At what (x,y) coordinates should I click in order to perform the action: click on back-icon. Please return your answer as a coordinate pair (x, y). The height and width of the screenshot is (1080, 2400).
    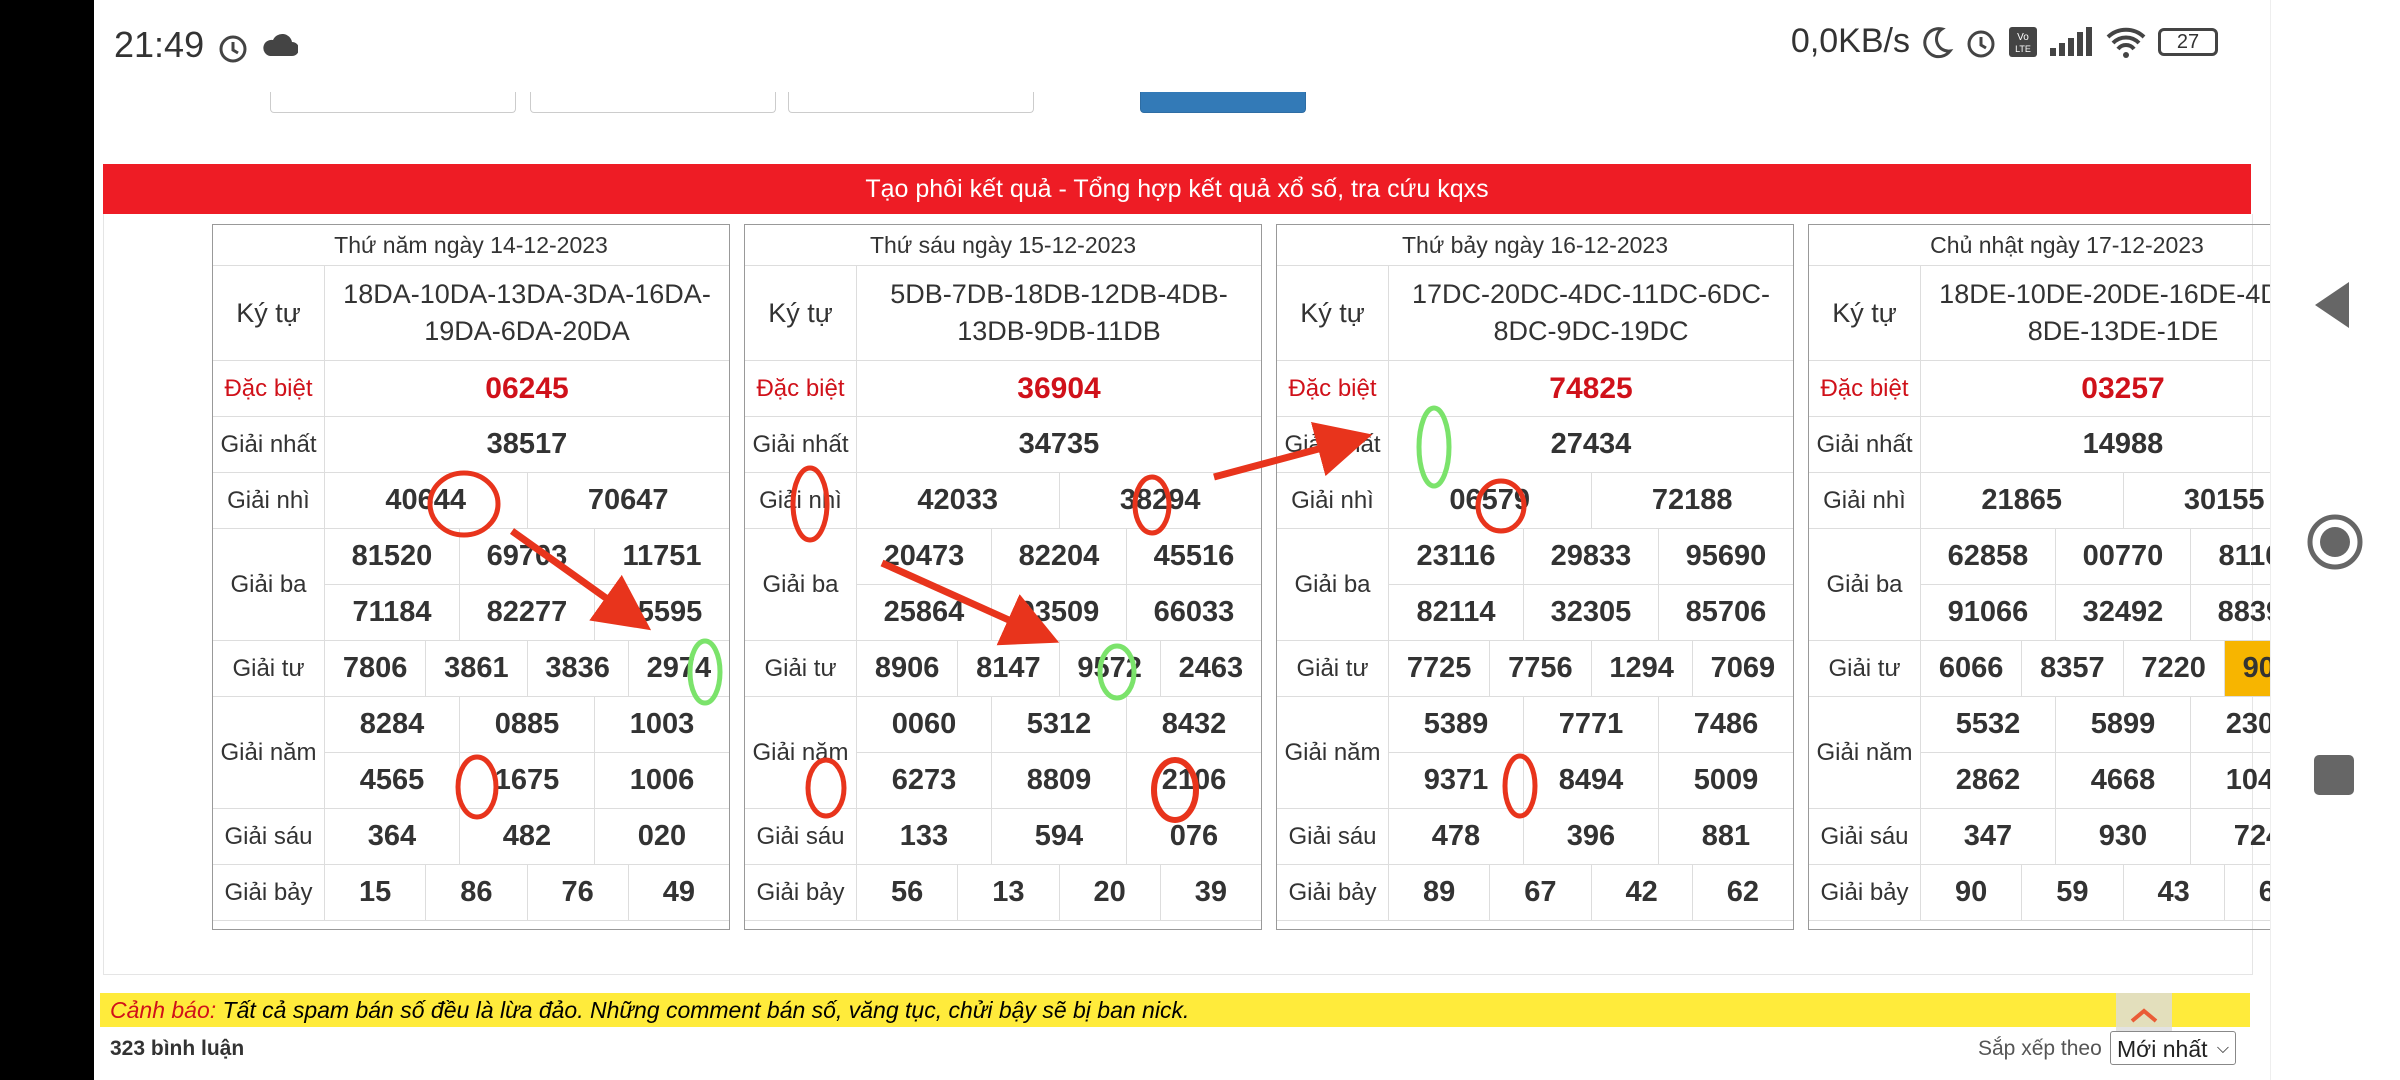
    Looking at the image, I should click on (2331, 305).